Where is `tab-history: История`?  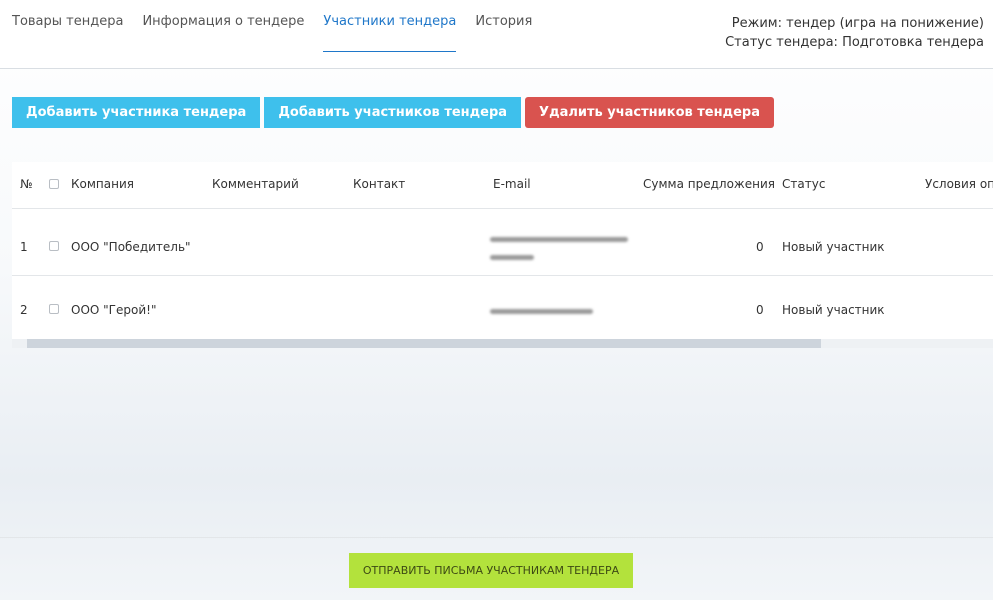
tab-history: История is located at coordinates (503, 26).